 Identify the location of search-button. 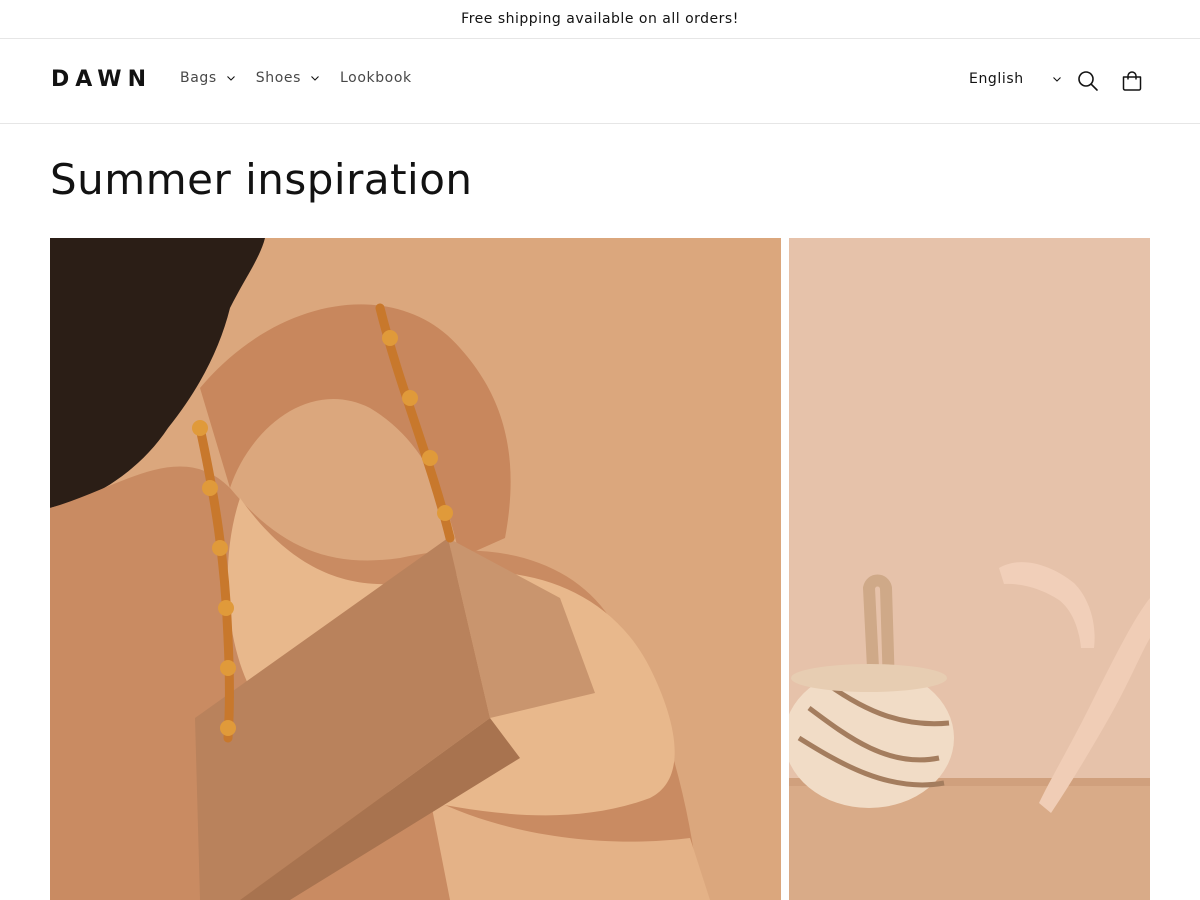
(1088, 81).